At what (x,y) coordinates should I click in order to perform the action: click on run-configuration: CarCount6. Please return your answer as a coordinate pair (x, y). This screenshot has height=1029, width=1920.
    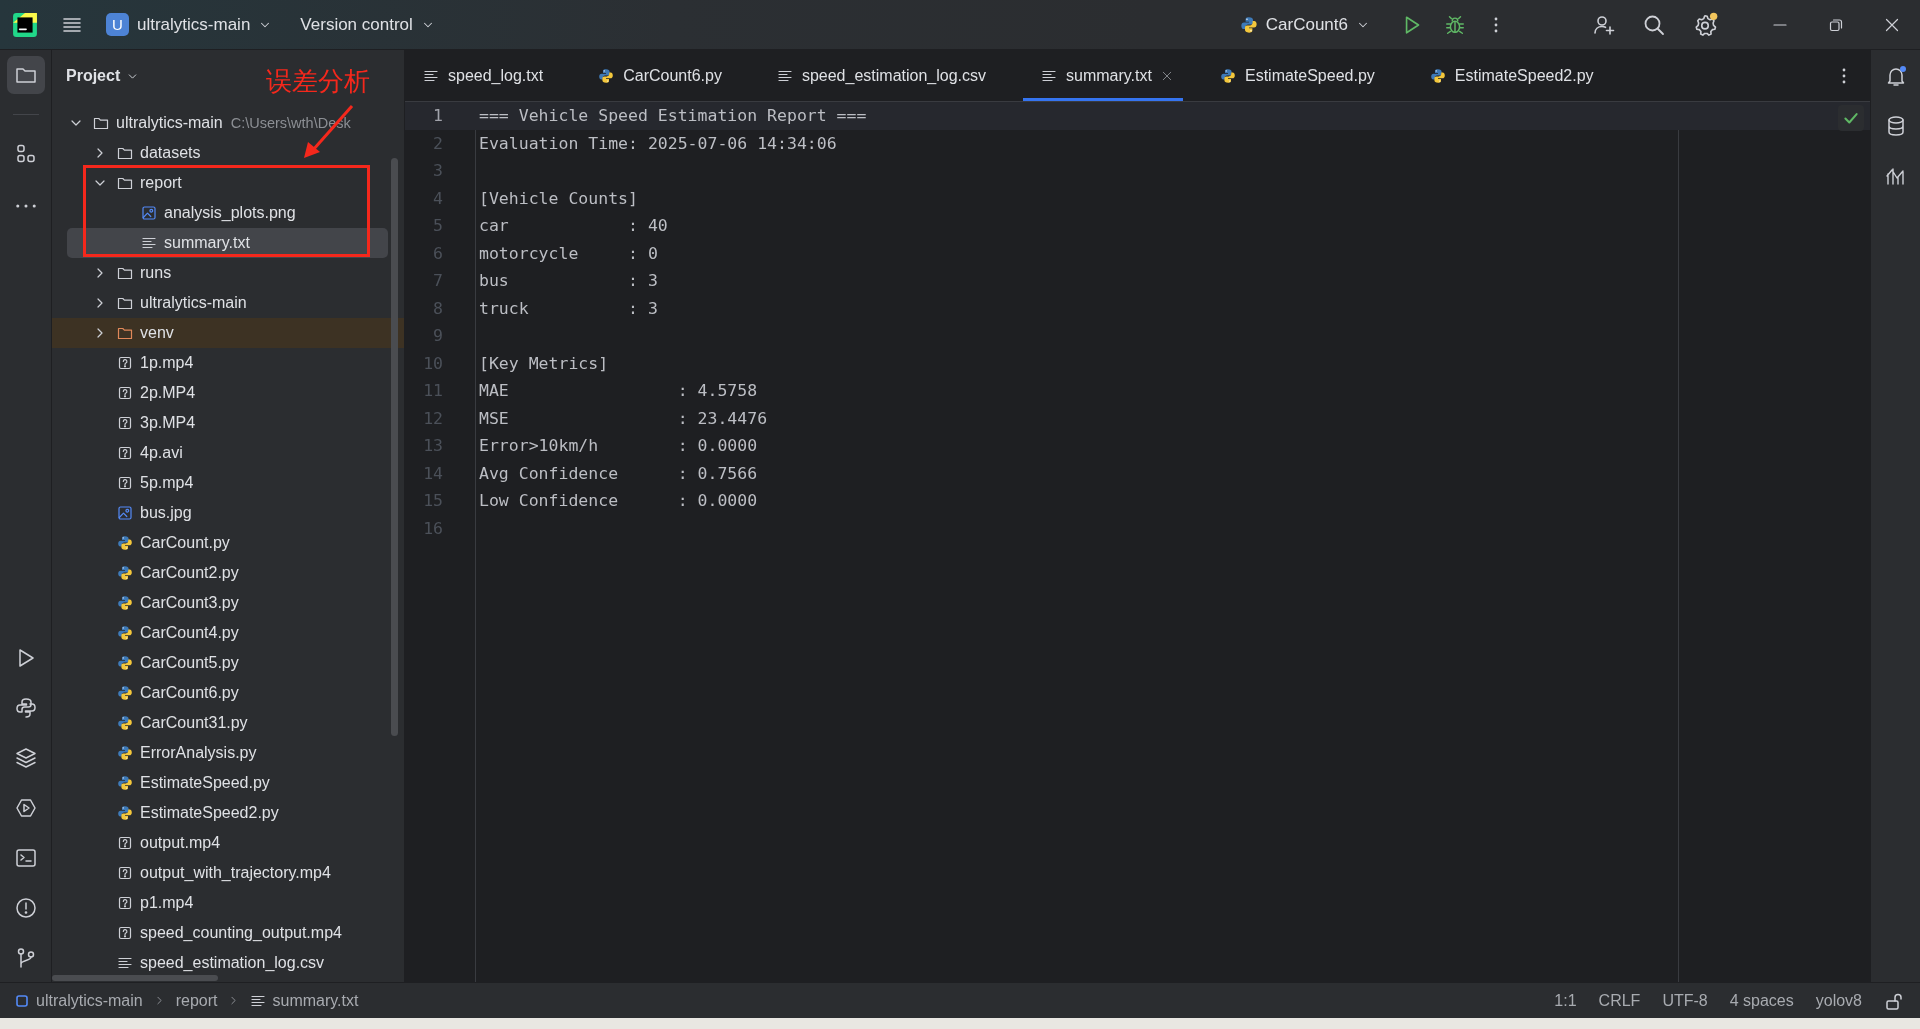
    Looking at the image, I should click on (1304, 24).